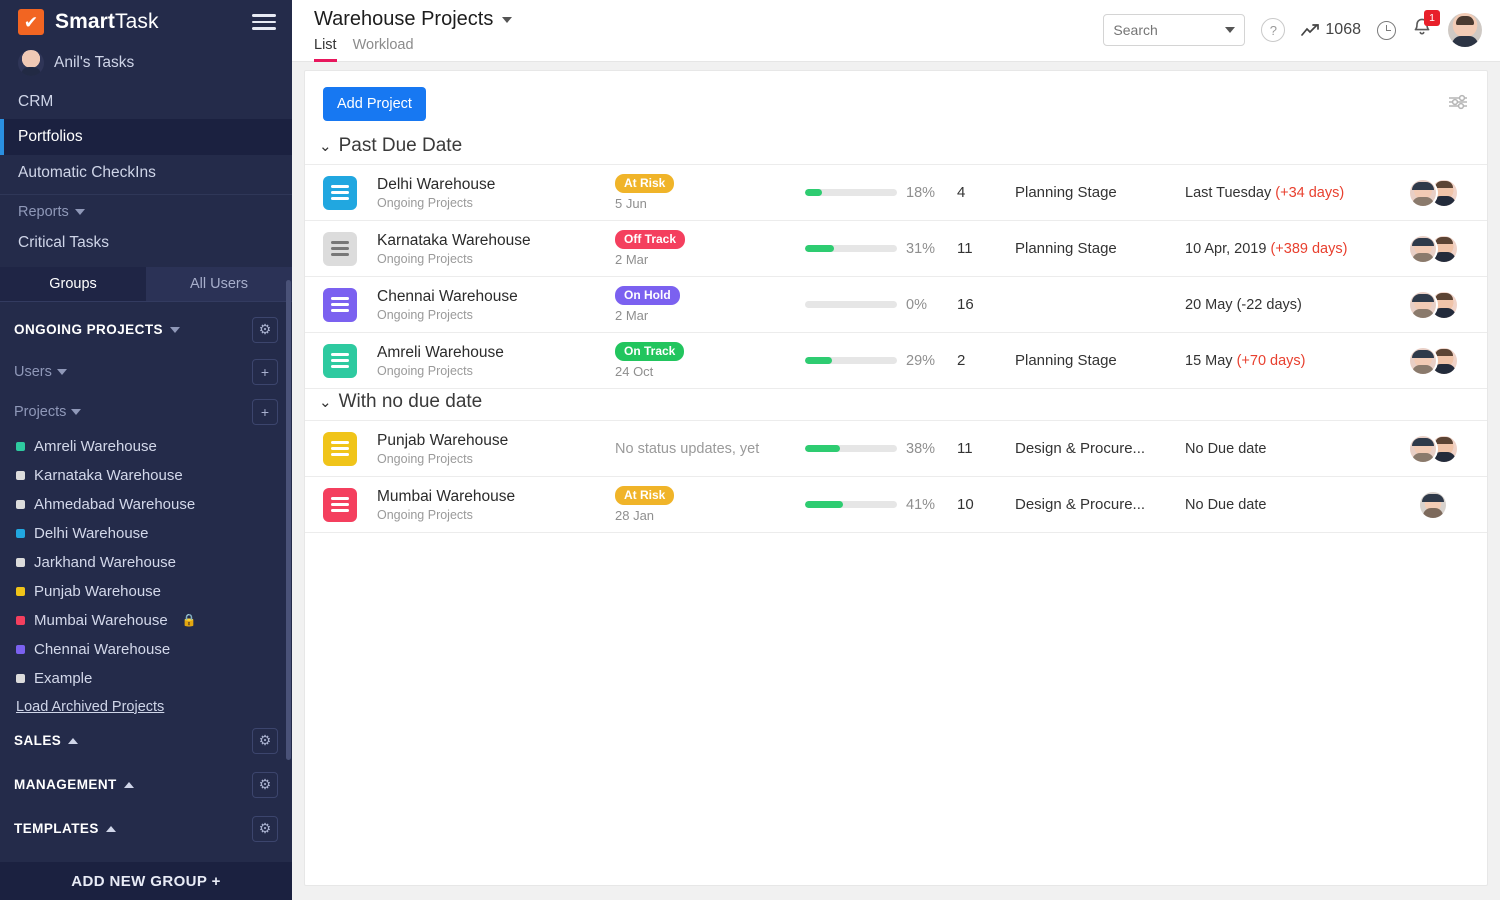  I want to click on sidebar-subsection-projects: Projects +, so click(146, 412).